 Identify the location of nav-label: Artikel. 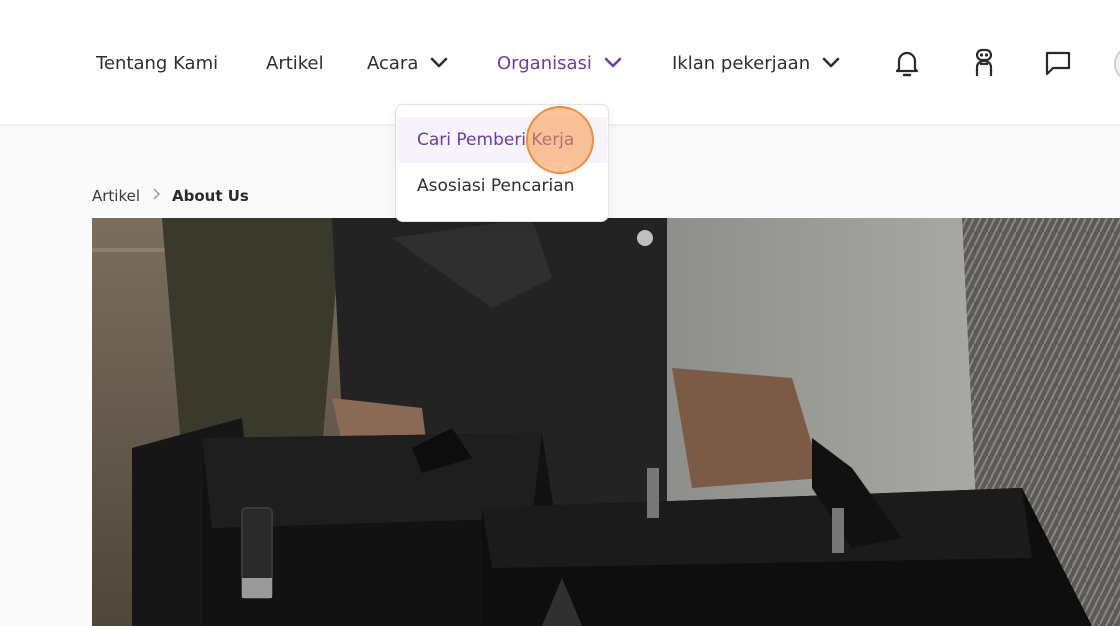
(295, 63).